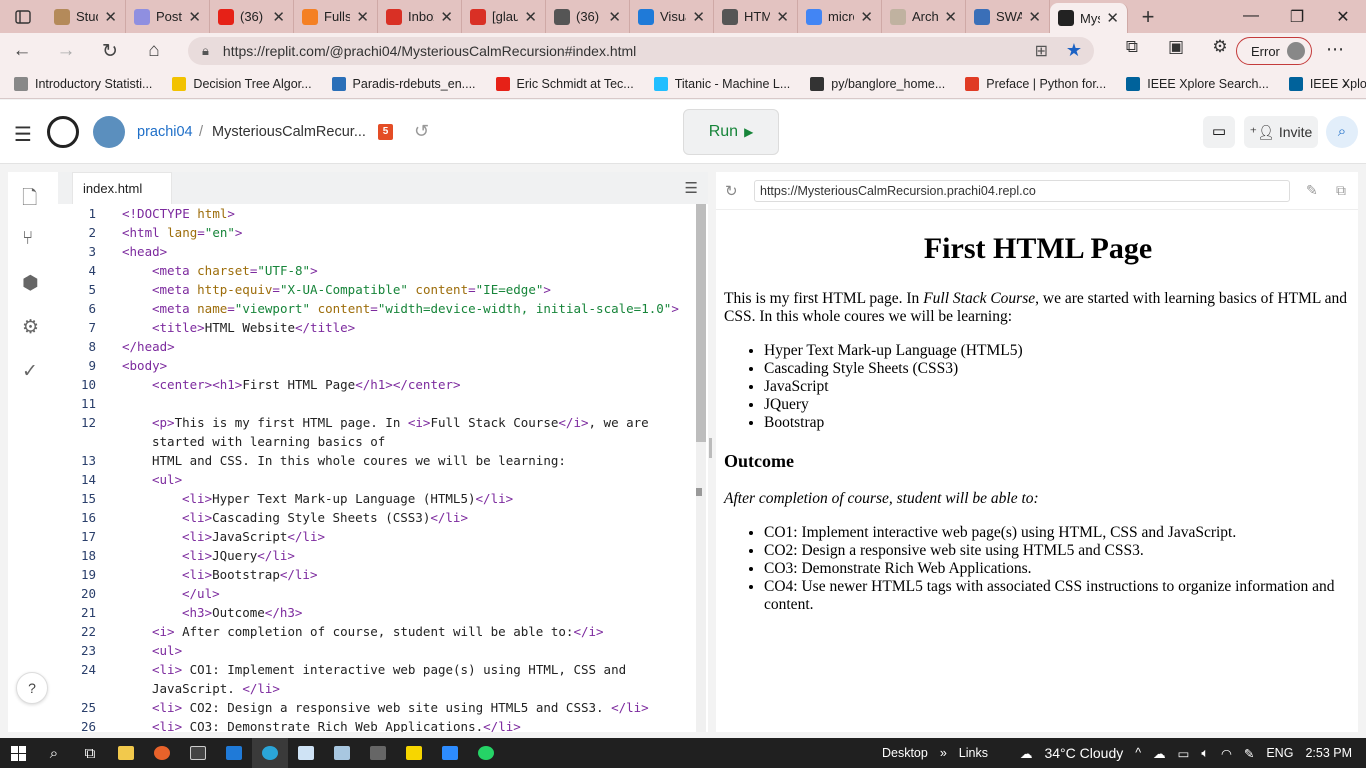  What do you see at coordinates (23, 16) in the screenshot?
I see `tab-actions-icon` at bounding box center [23, 16].